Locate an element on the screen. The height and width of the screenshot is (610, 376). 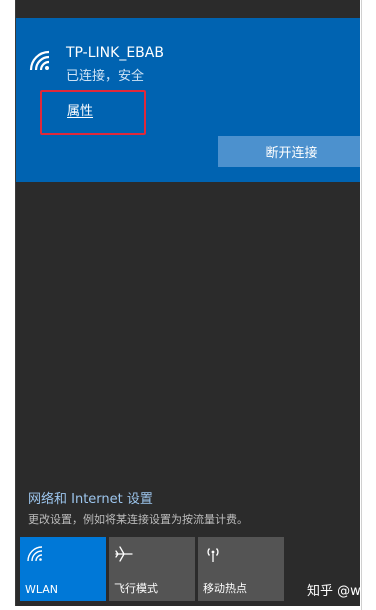
tile-wlan-label: WLAN is located at coordinates (42, 589).